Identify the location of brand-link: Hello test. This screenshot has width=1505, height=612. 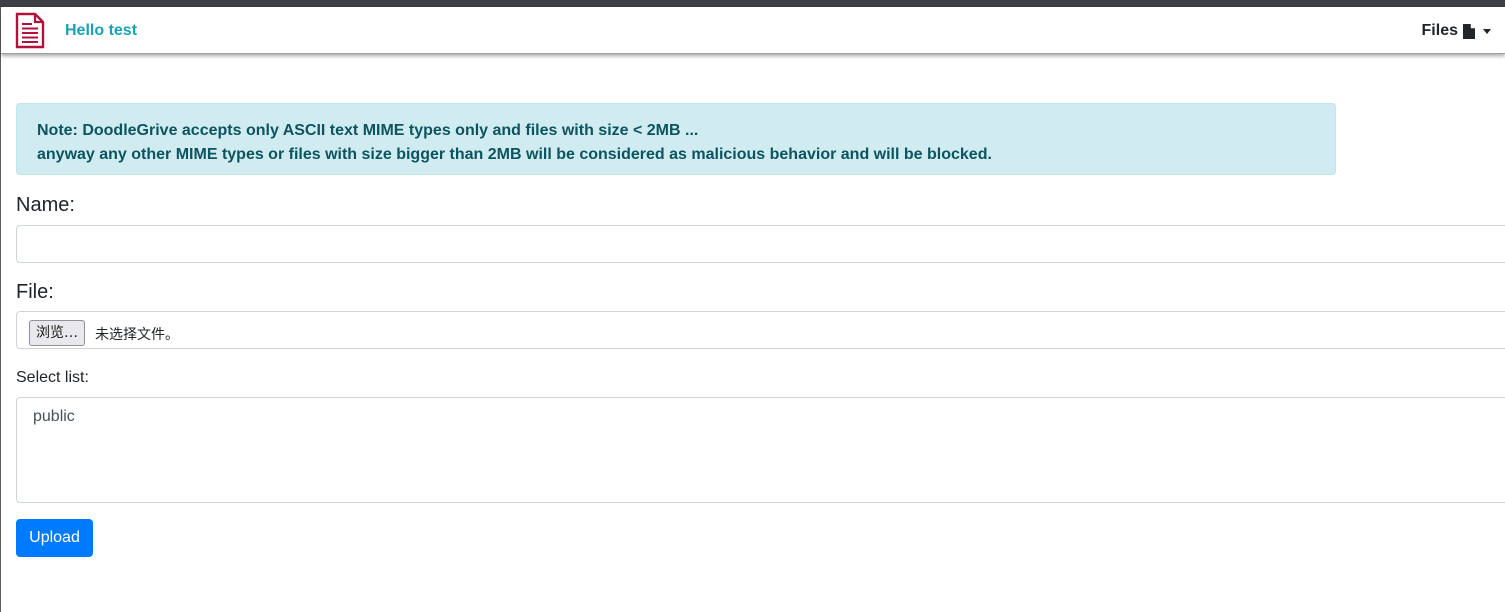
(101, 31).